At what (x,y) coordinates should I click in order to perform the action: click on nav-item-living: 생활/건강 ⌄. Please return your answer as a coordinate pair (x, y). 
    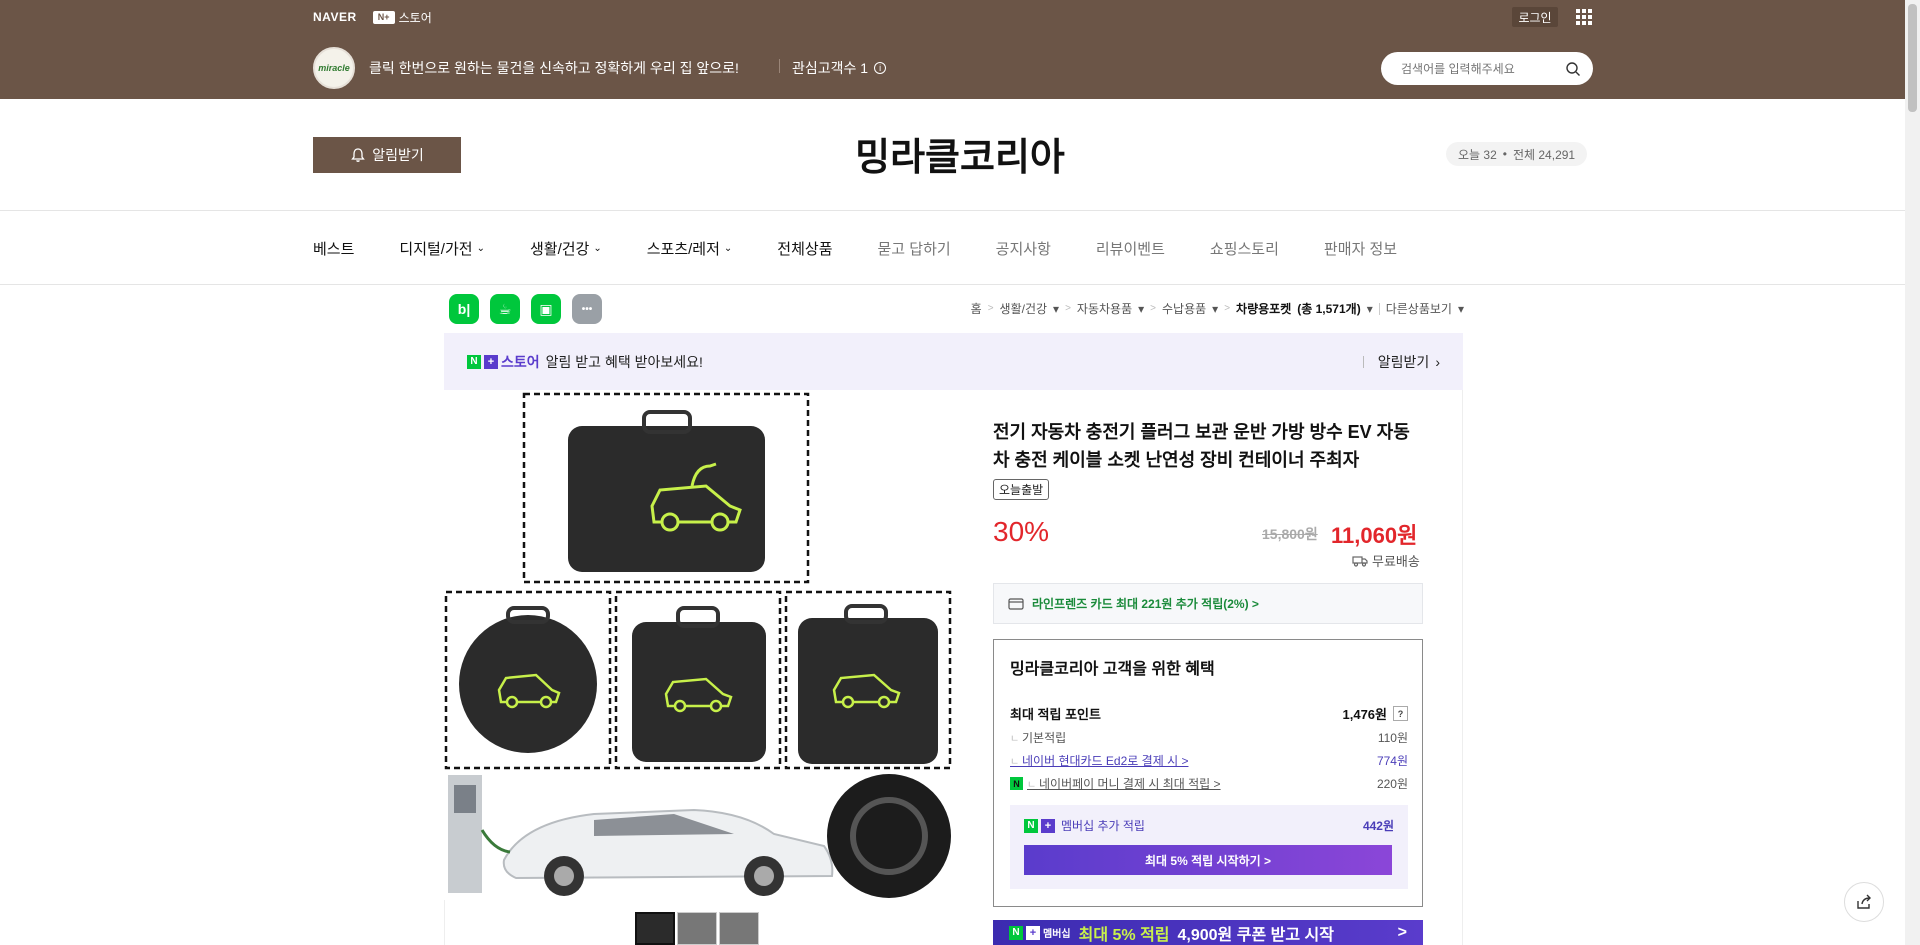
    Looking at the image, I should click on (566, 248).